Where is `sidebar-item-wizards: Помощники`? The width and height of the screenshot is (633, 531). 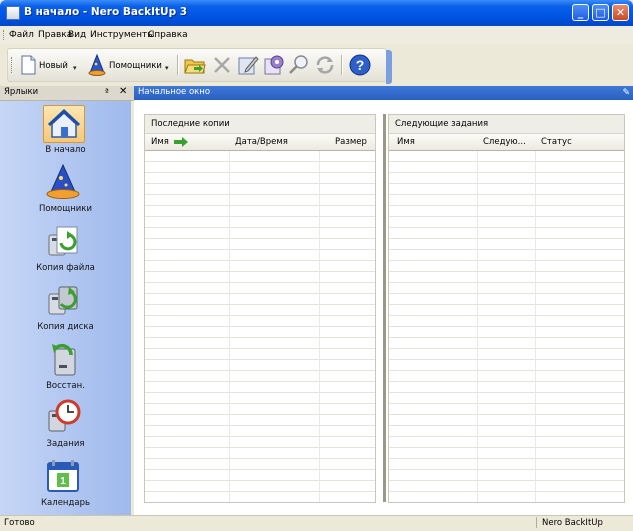 sidebar-item-wizards: Помощники is located at coordinates (65, 191).